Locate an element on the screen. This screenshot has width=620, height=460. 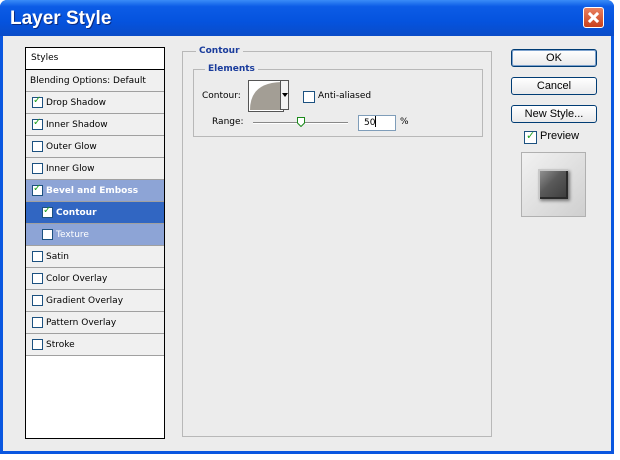
ok-button: OK is located at coordinates (554, 58).